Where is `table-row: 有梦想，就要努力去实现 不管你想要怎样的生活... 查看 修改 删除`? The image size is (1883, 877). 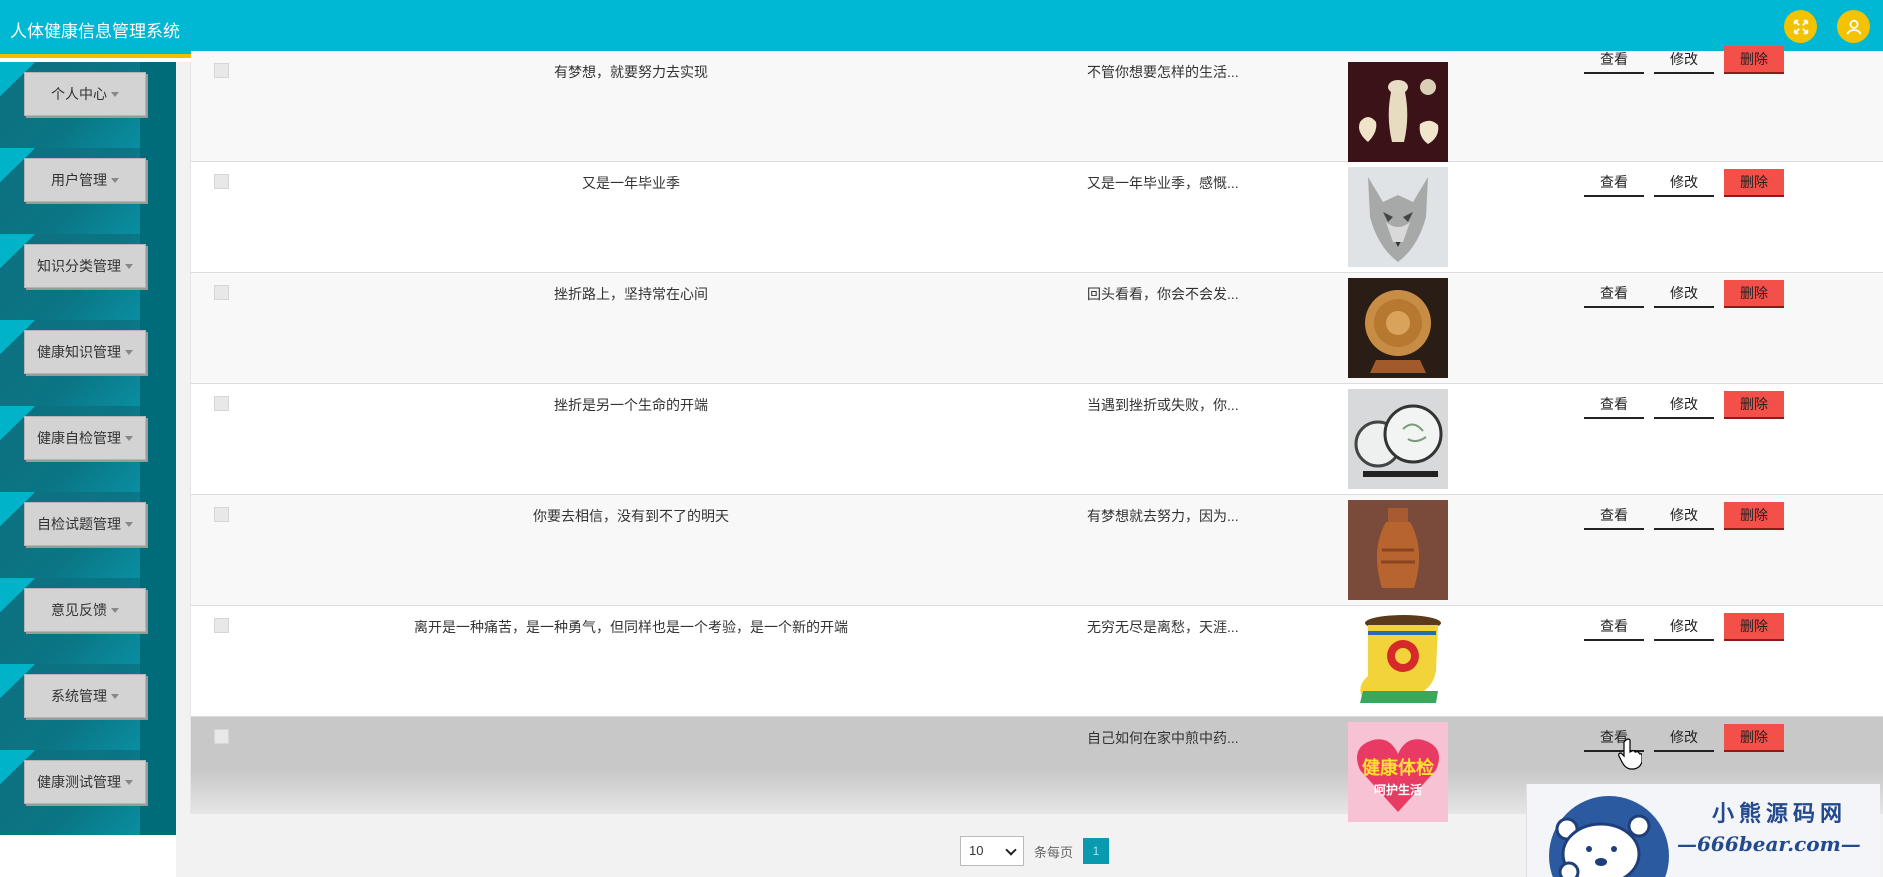
table-row: 有梦想，就要努力去实现 不管你想要怎样的生活... 查看 修改 删除 is located at coordinates (1037, 104).